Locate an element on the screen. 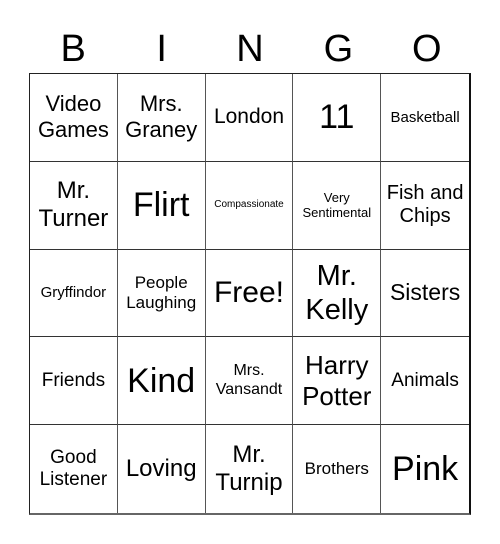  header-letter-i: I is located at coordinates (161, 49).